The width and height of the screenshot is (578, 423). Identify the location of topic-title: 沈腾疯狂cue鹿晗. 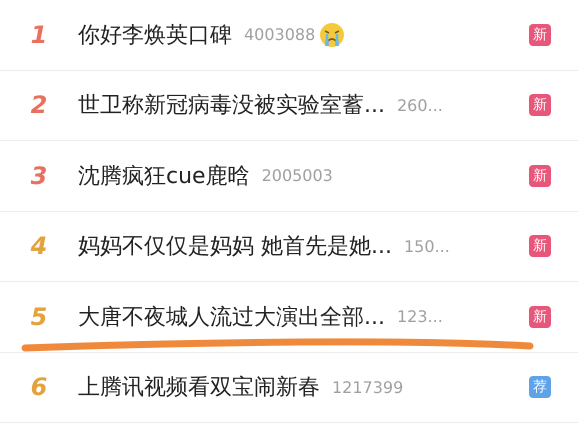
(164, 175).